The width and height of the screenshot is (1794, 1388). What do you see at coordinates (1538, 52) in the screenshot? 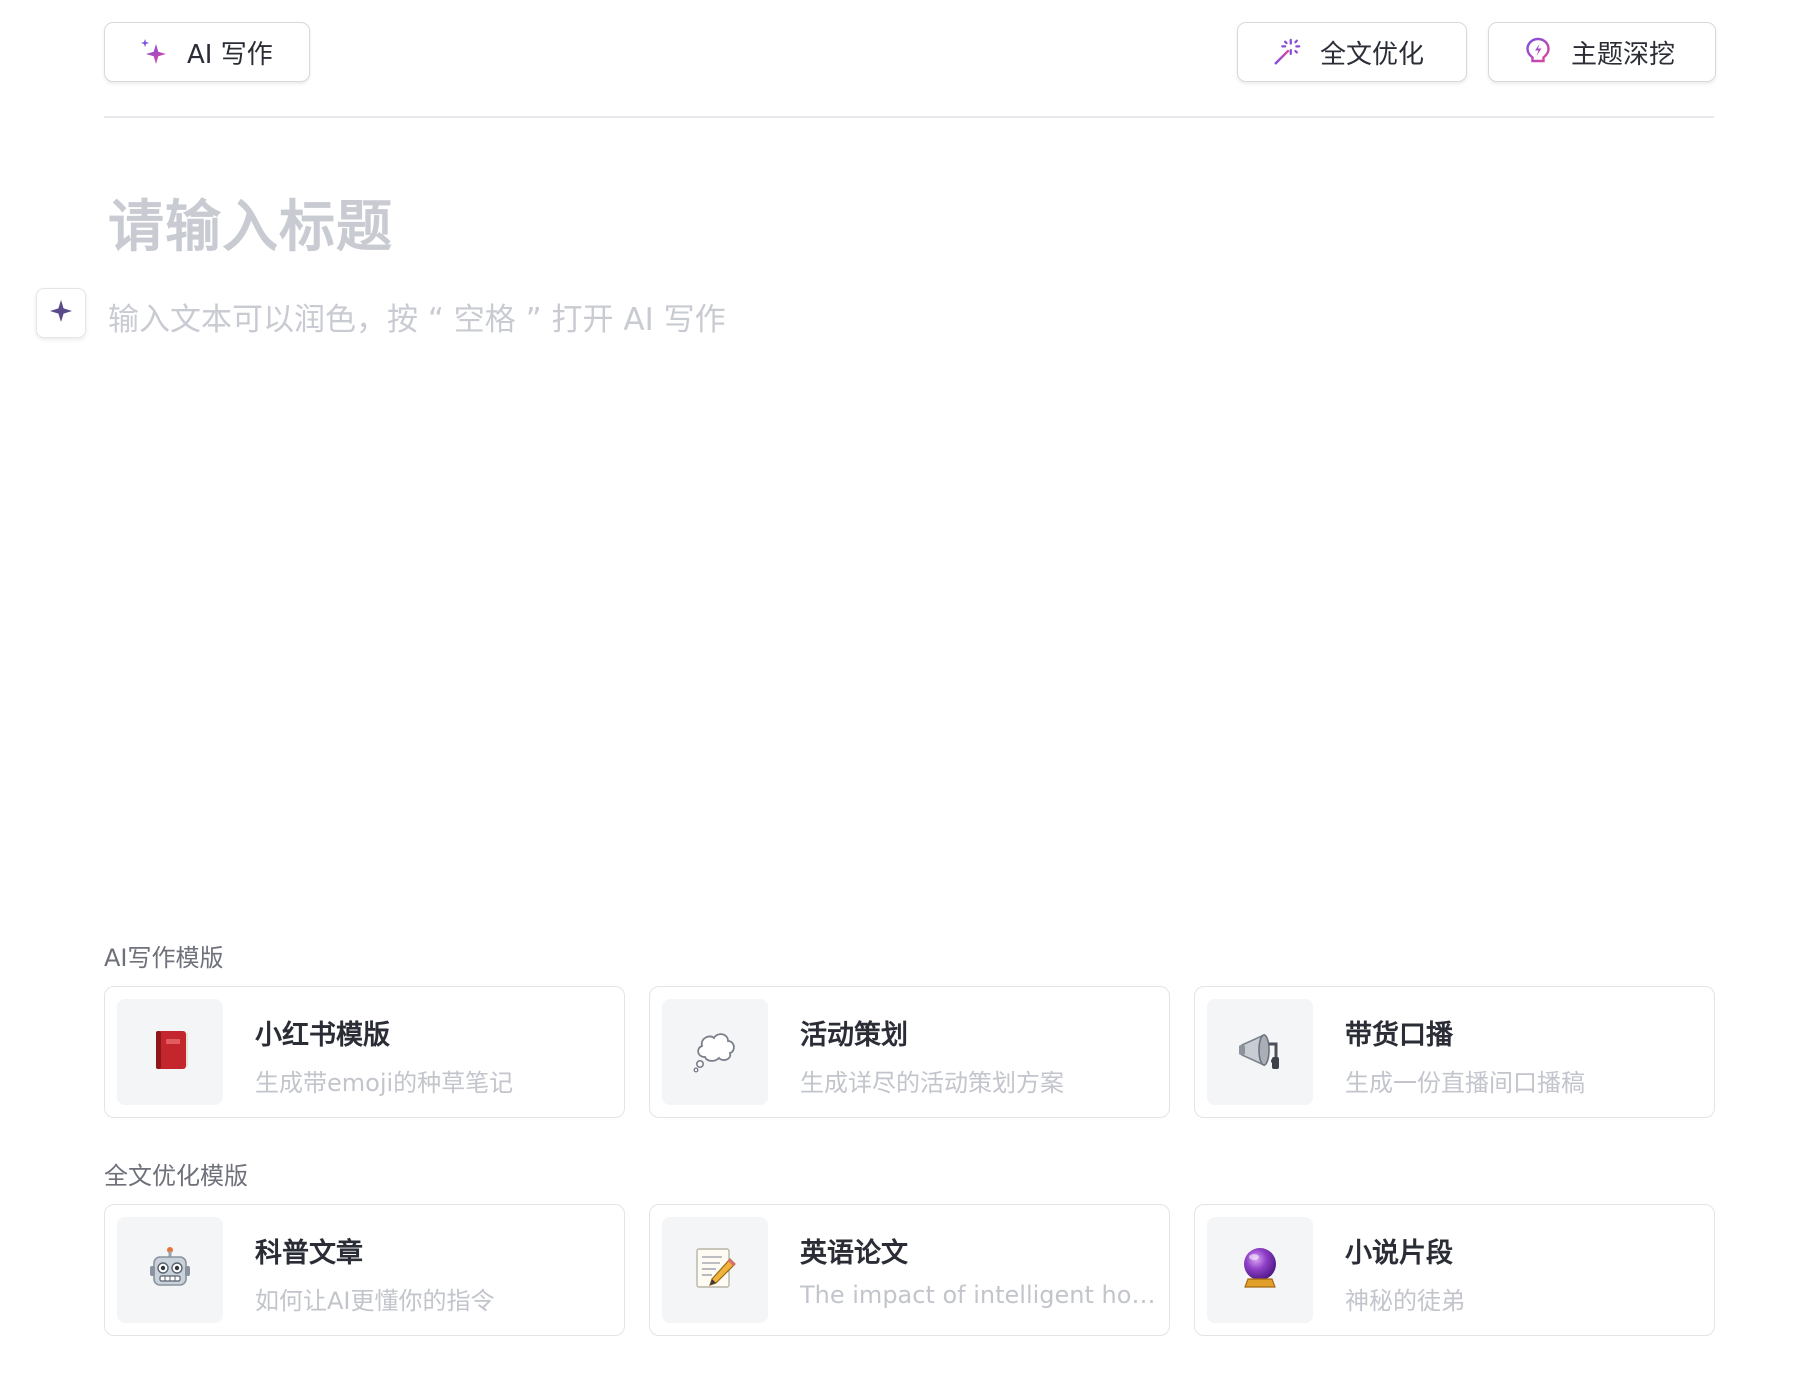
I see `lightbulb-icon` at bounding box center [1538, 52].